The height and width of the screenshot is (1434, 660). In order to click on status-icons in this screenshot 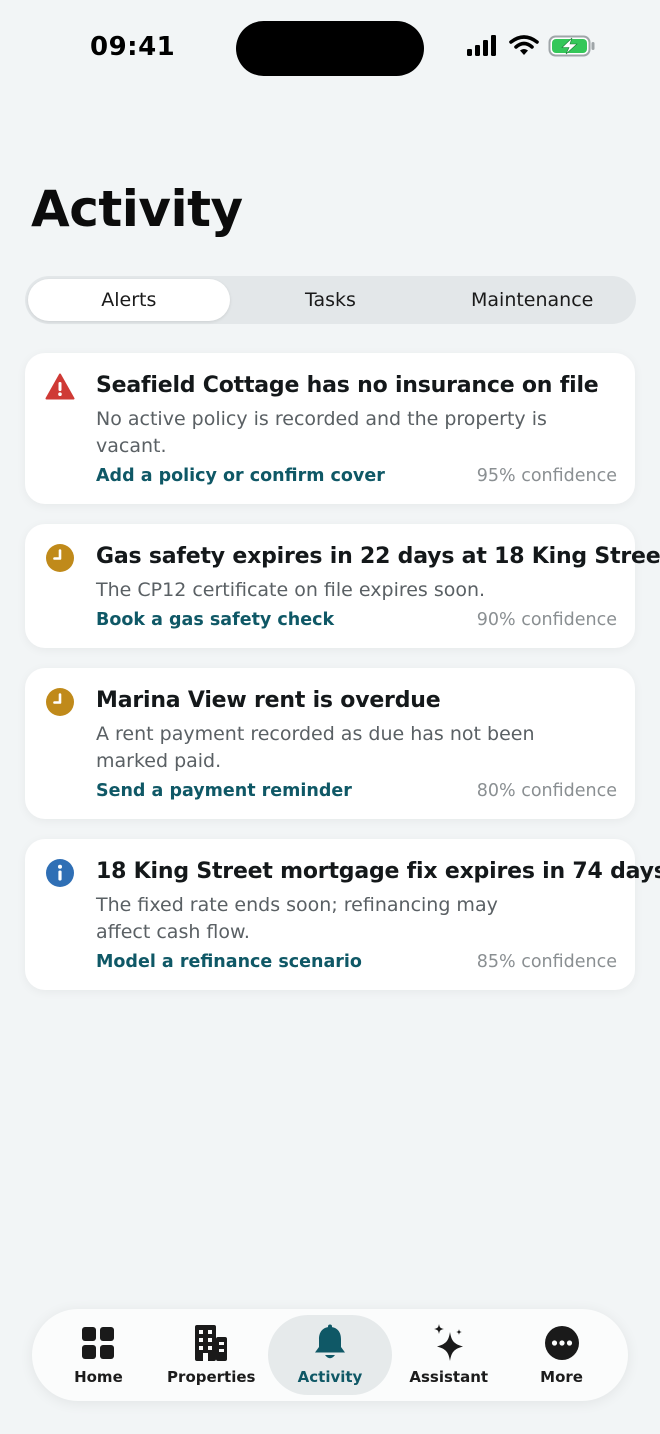, I will do `click(531, 46)`.